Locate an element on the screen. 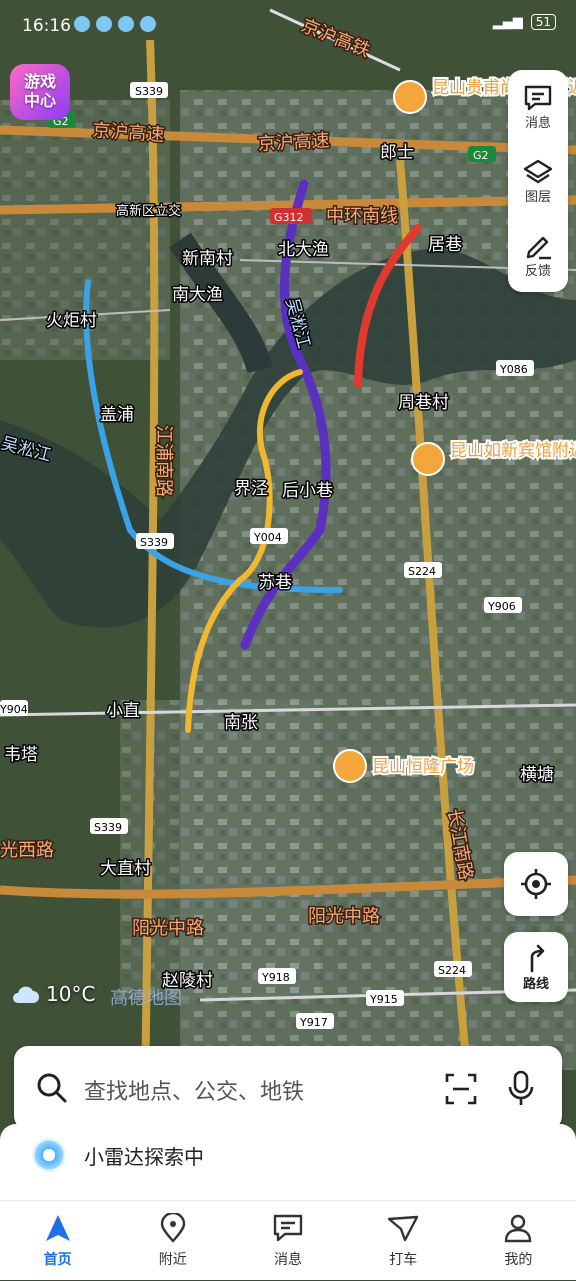 This screenshot has width=576, height=1281. tab-nearby-label: 附近 is located at coordinates (172, 1260).